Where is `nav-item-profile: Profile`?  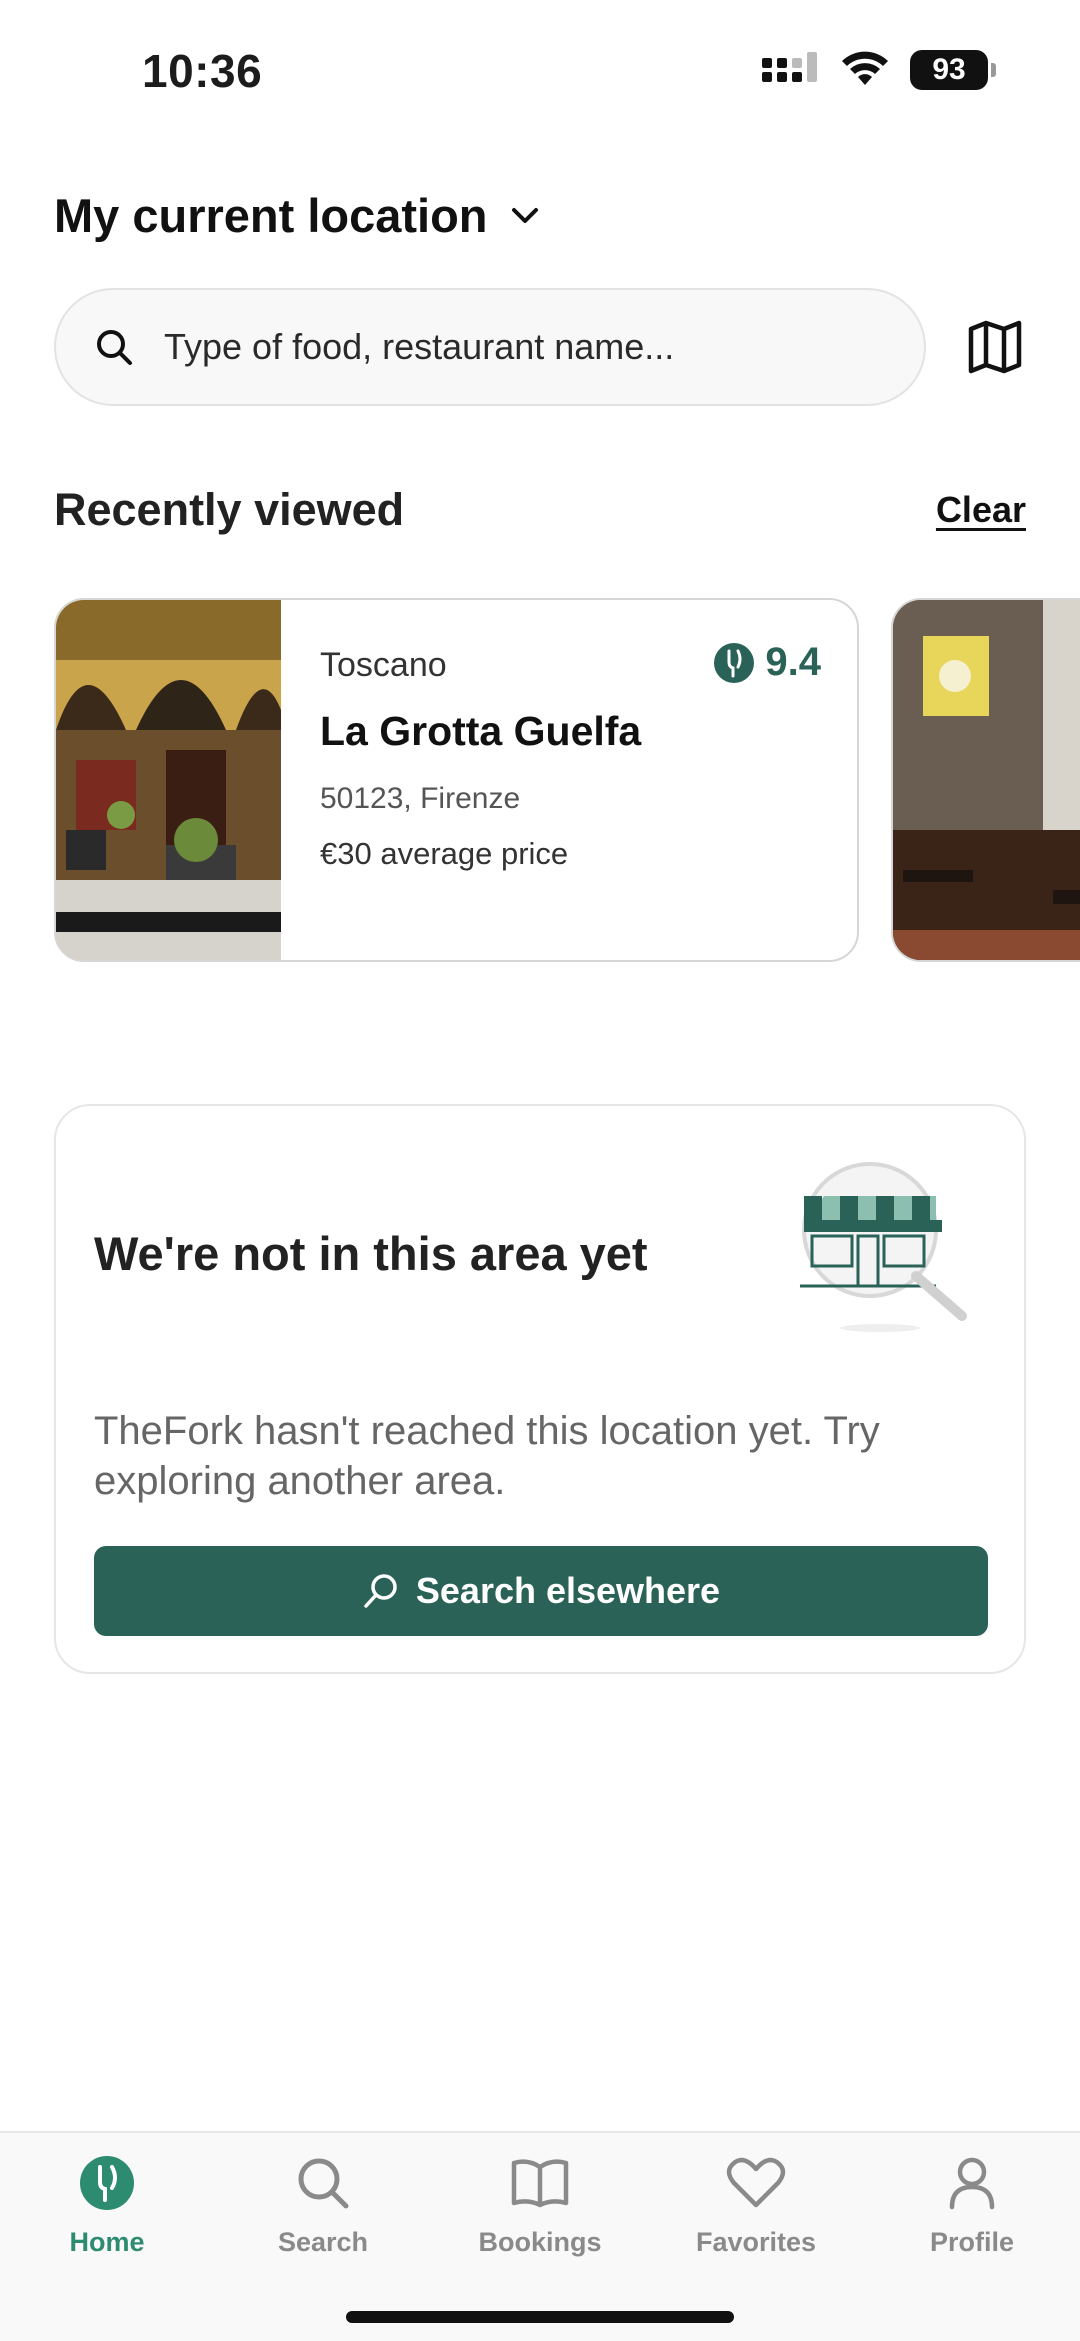 nav-item-profile: Profile is located at coordinates (972, 2205).